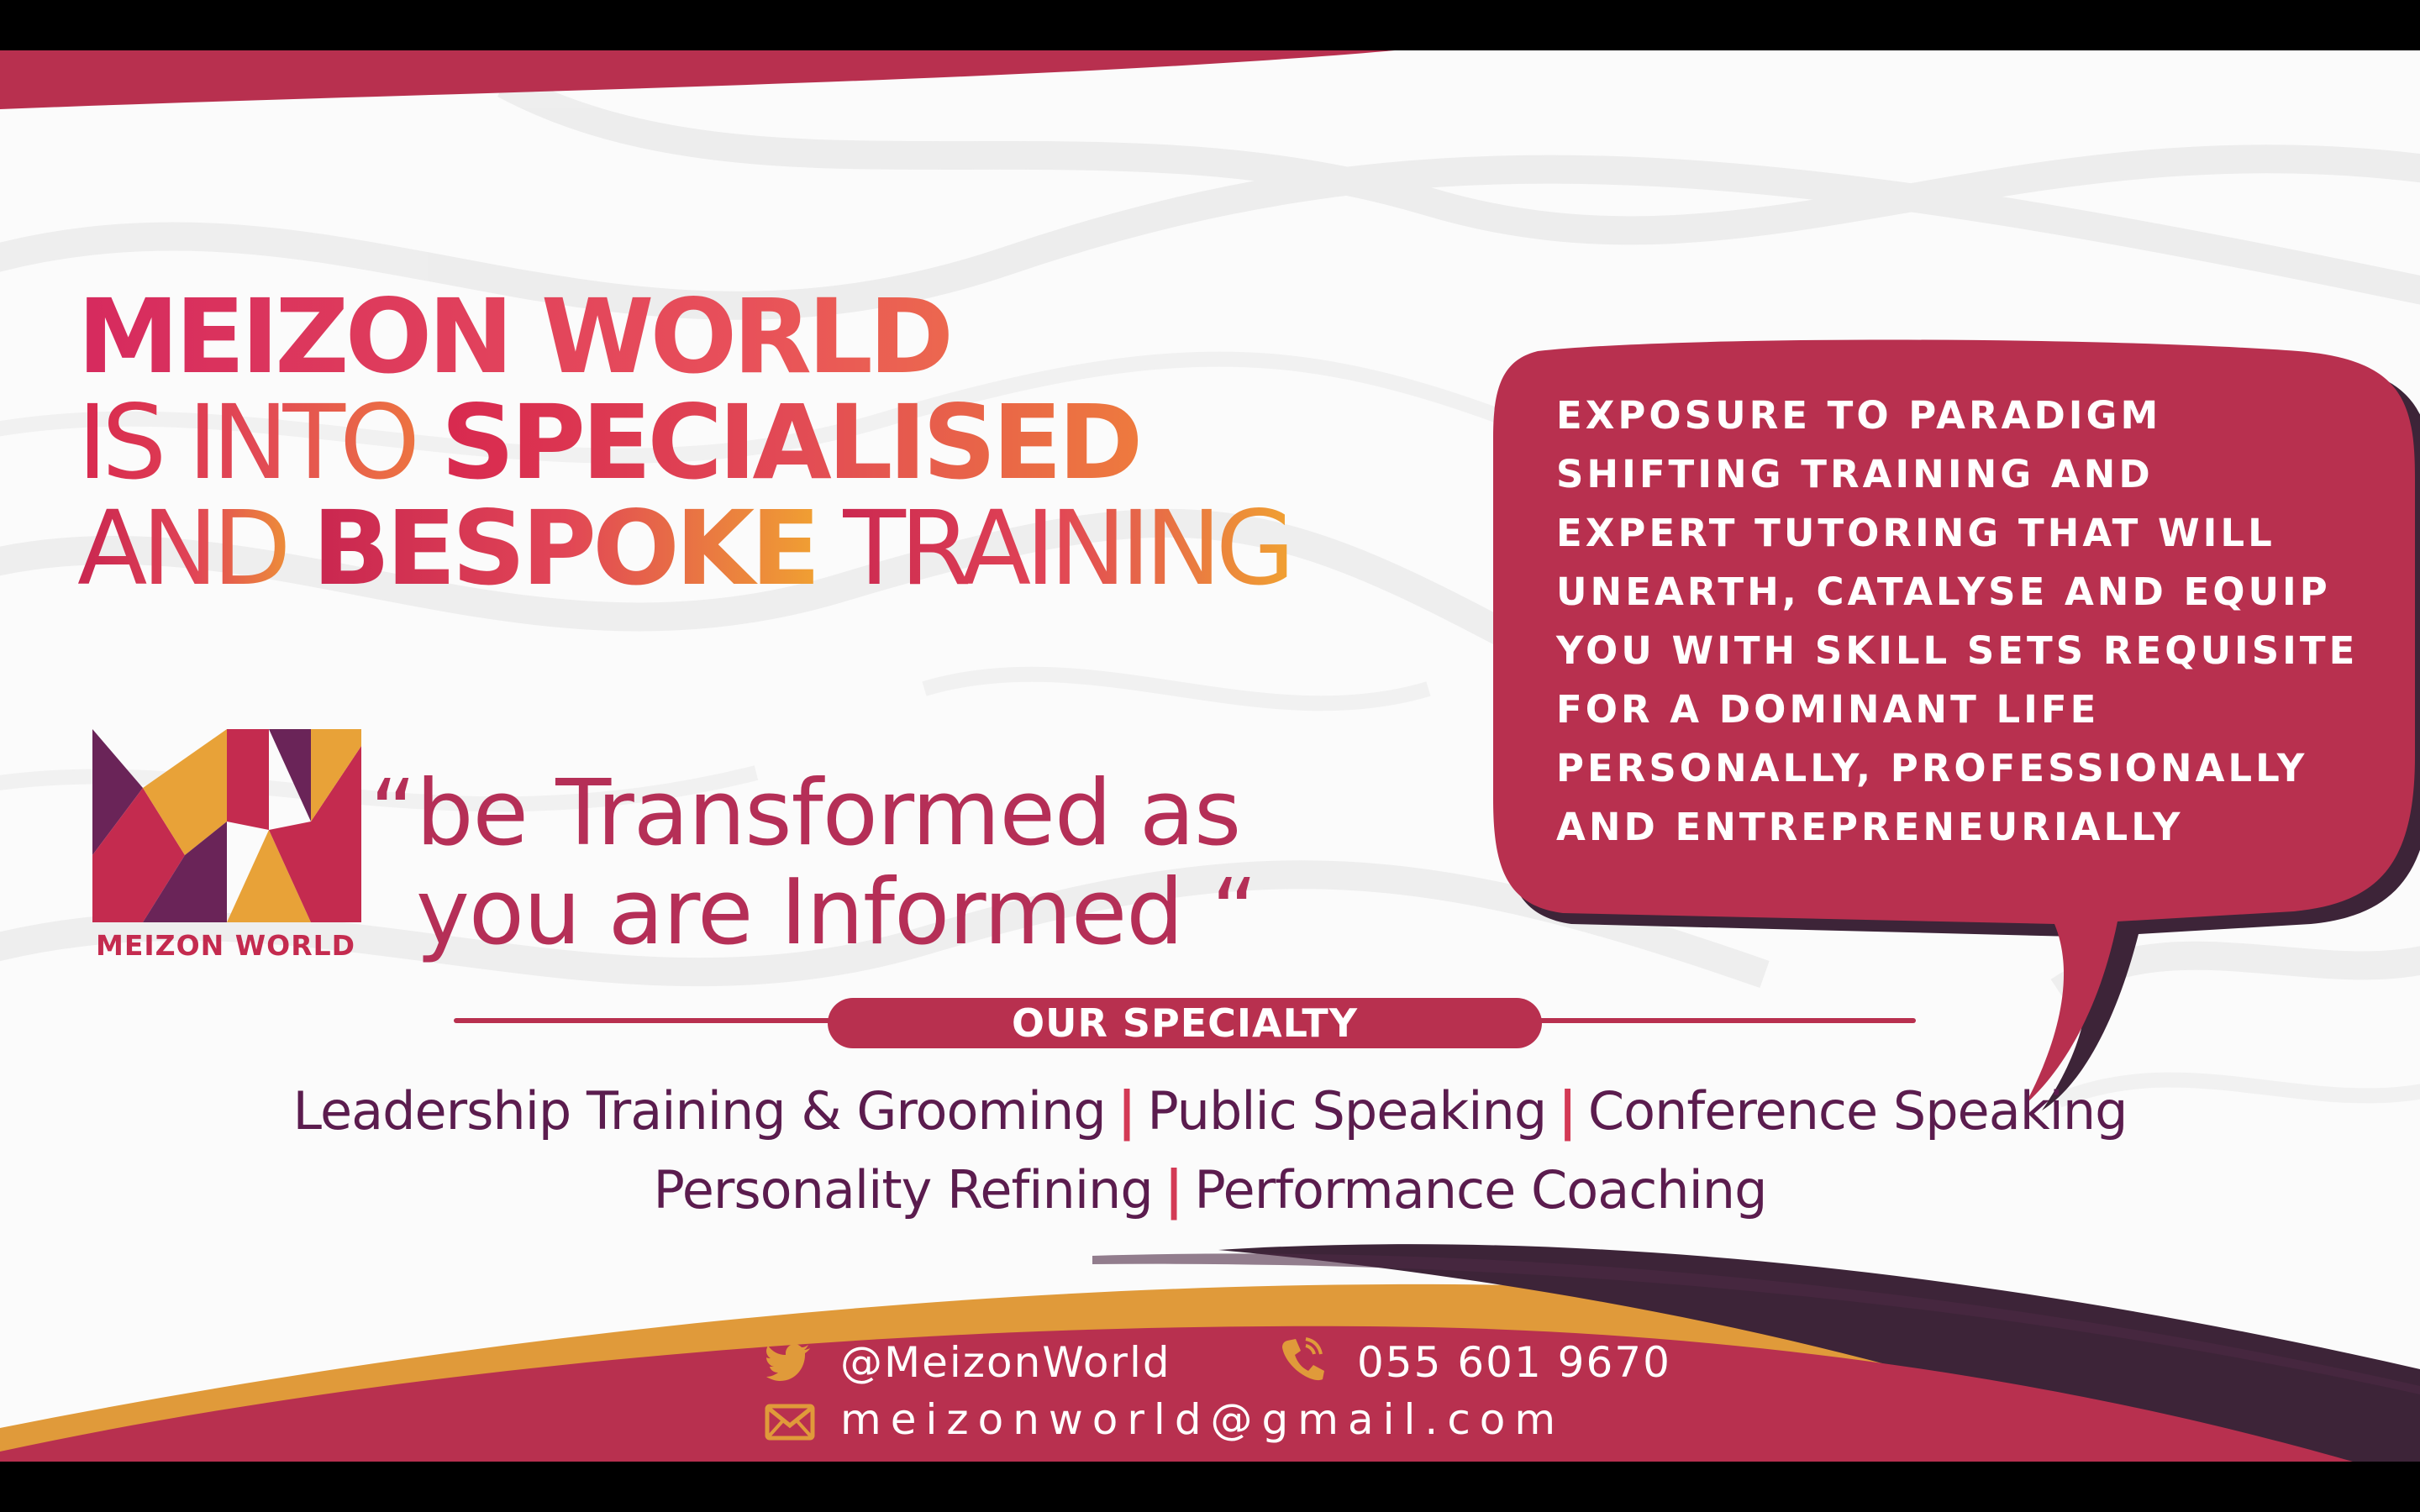  Describe the element at coordinates (699, 1111) in the screenshot. I see `specialty-item: Leadership Training & Grooming` at that location.